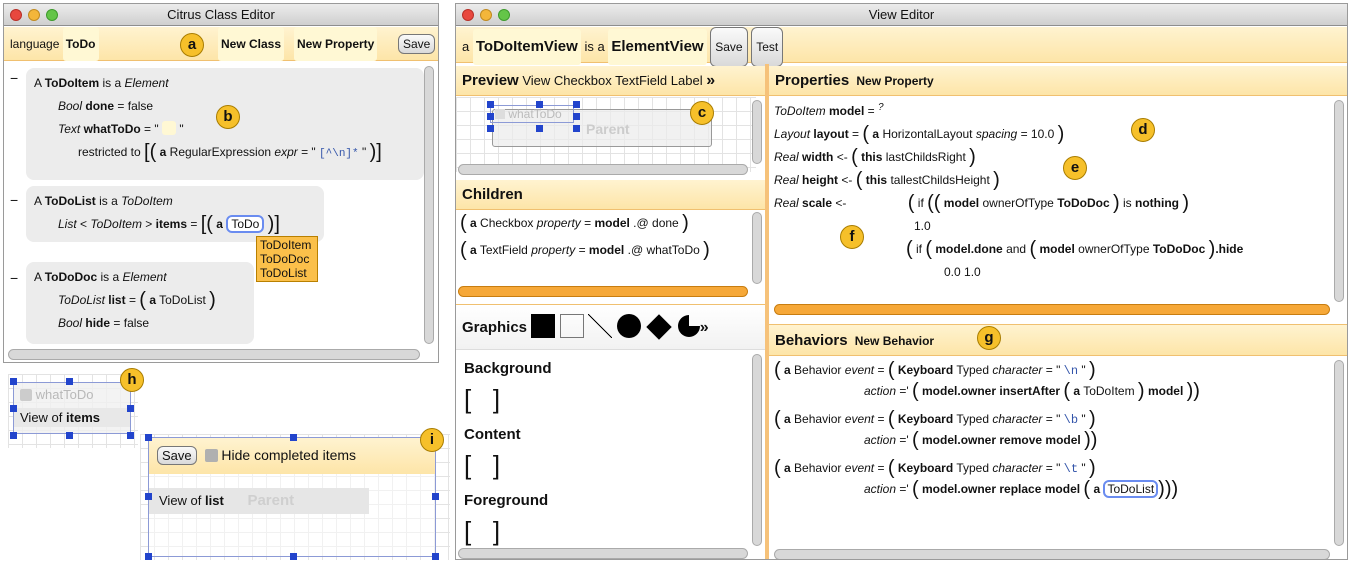 The width and height of the screenshot is (1351, 563). I want to click on dropdown-option: ToDoList, so click(287, 273).